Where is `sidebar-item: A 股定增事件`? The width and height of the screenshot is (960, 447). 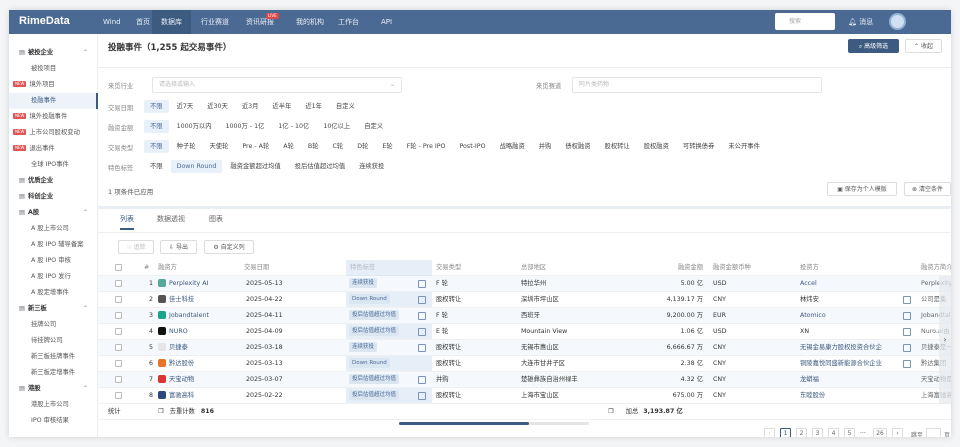
sidebar-item: A 股定增事件 is located at coordinates (53, 293).